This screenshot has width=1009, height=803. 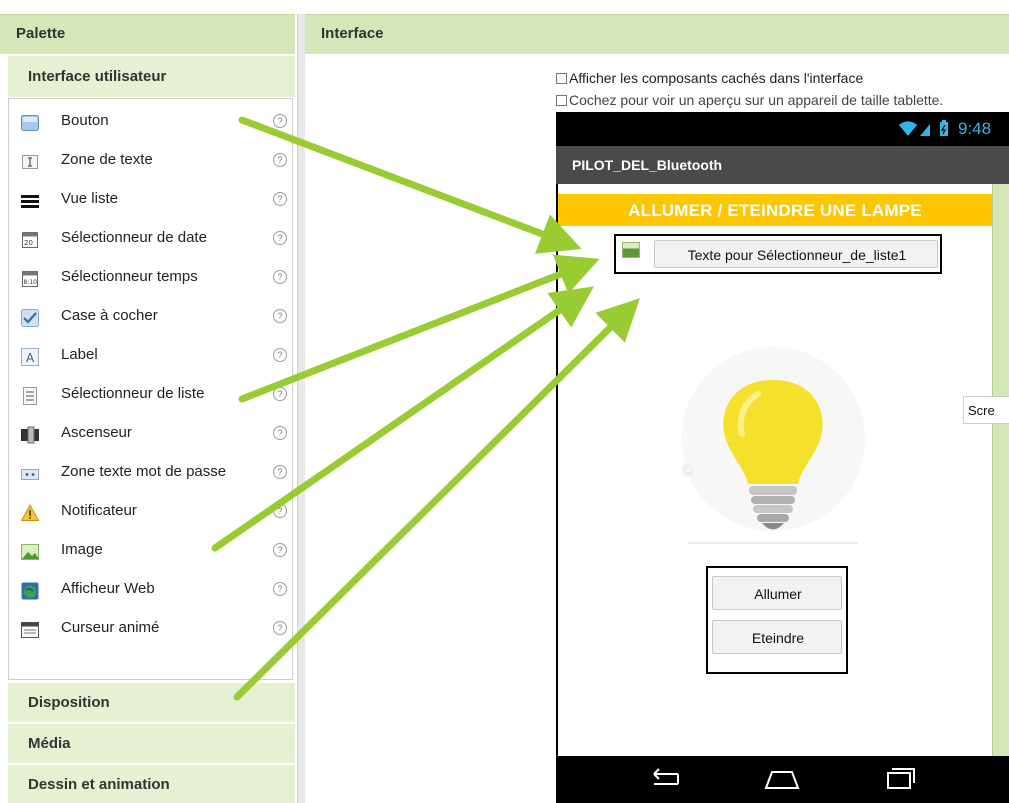 What do you see at coordinates (85, 120) in the screenshot?
I see `palette-item-label: Bouton` at bounding box center [85, 120].